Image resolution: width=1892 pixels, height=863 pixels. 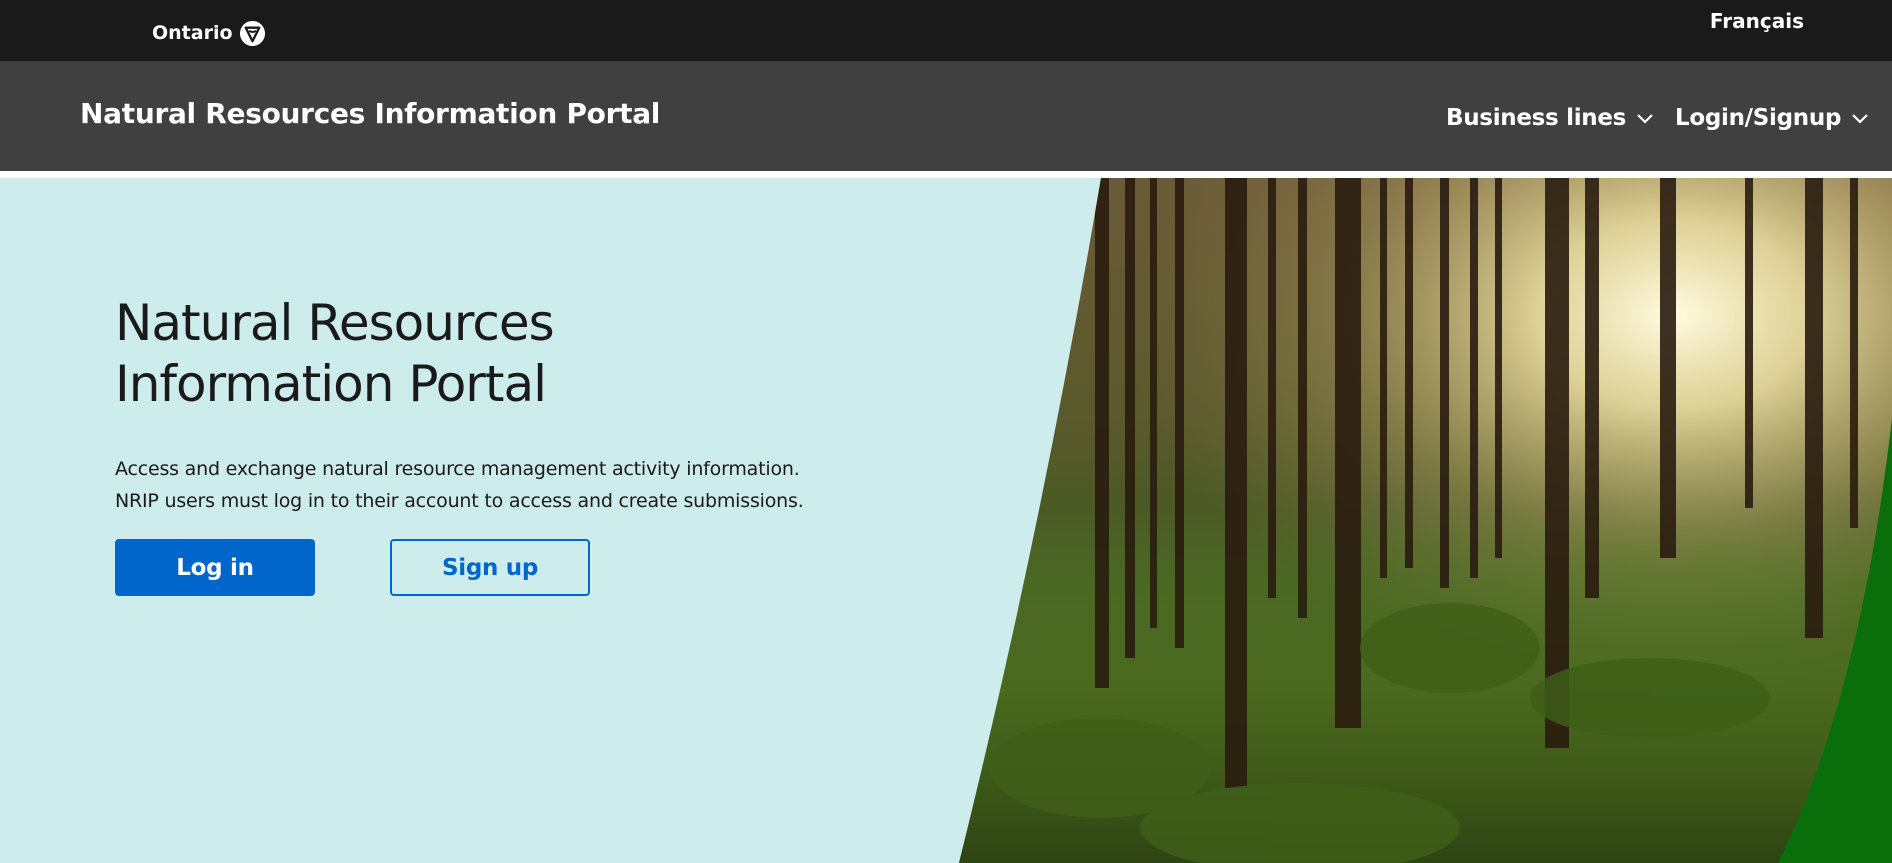 What do you see at coordinates (252, 33) in the screenshot?
I see `trillium-icon` at bounding box center [252, 33].